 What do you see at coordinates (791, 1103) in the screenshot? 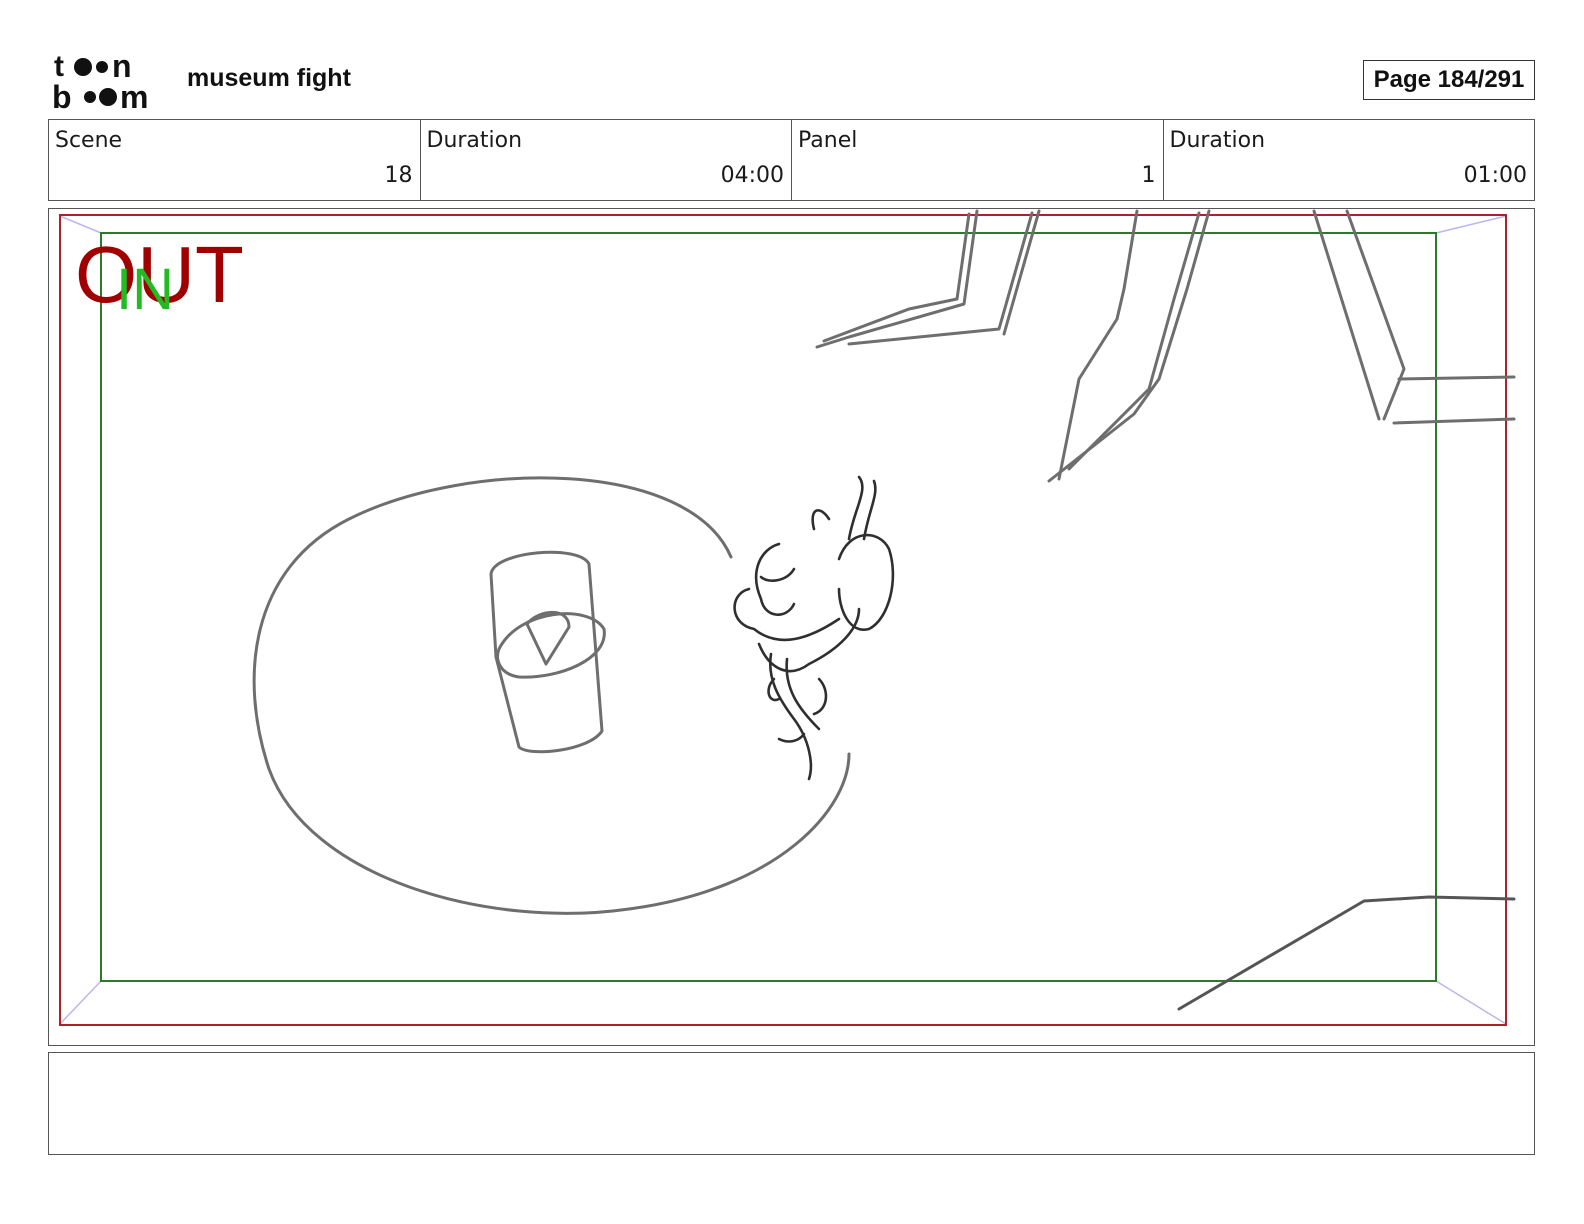
I see `panel-notes-box` at bounding box center [791, 1103].